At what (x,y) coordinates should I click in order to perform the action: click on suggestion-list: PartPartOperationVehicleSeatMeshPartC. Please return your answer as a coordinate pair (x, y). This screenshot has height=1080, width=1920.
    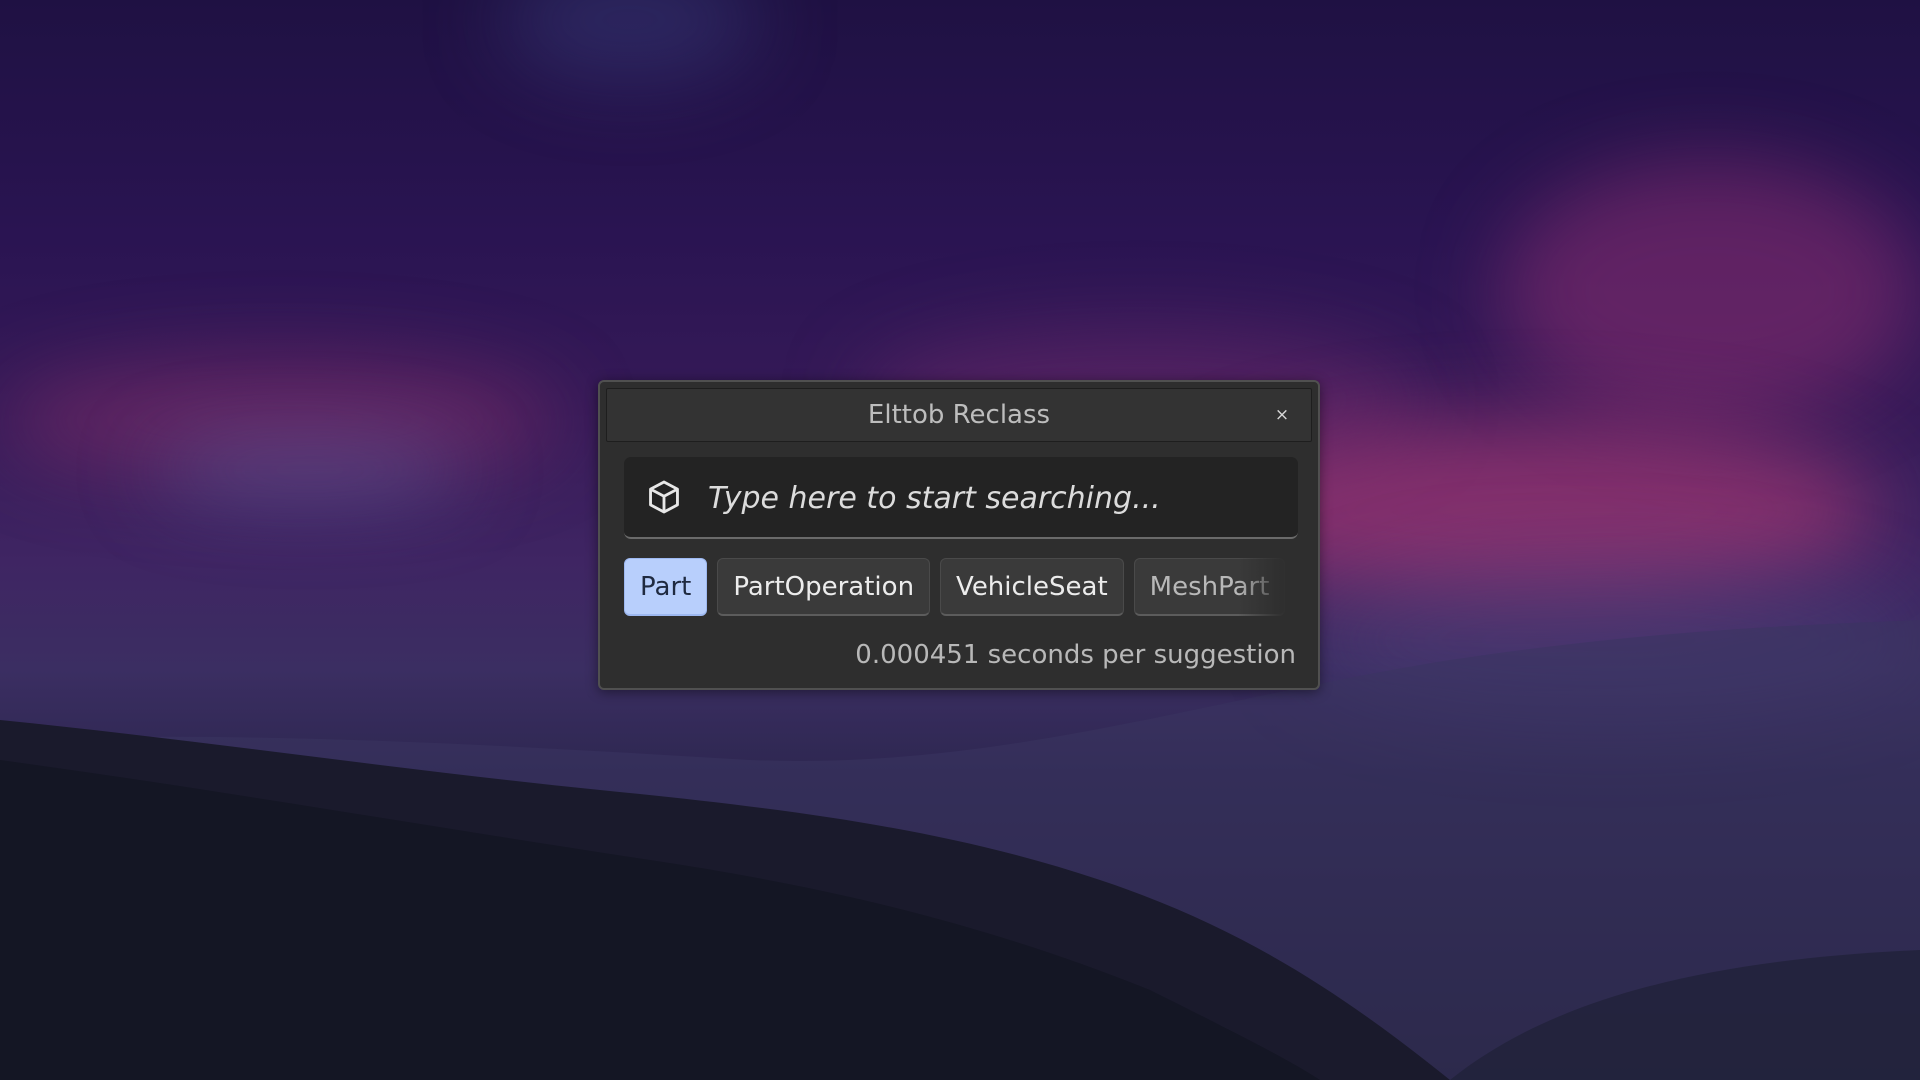
    Looking at the image, I should click on (961, 588).